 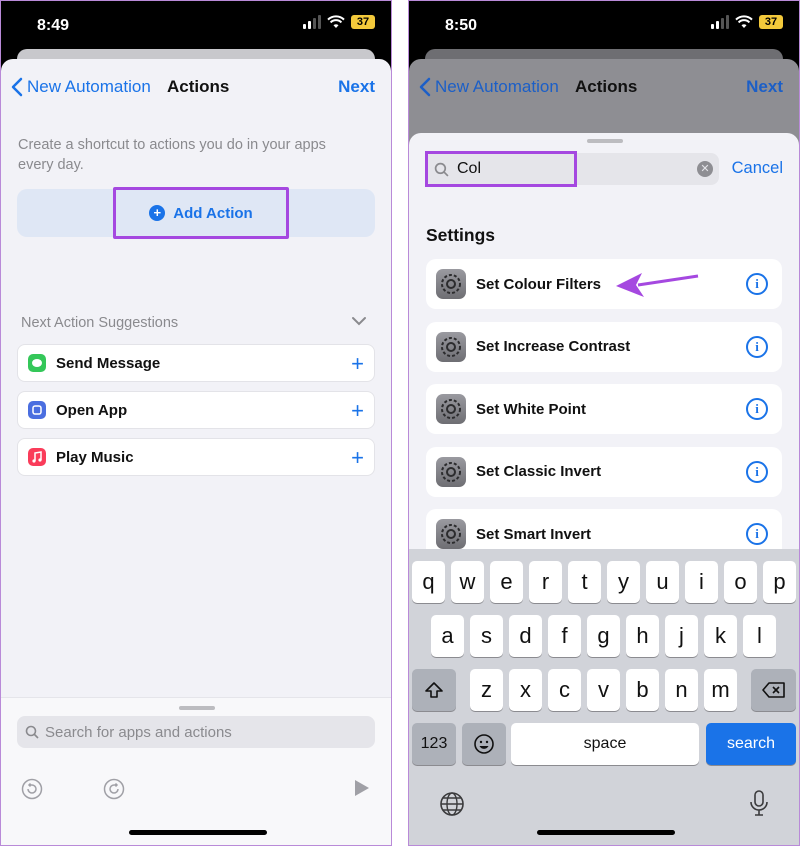 What do you see at coordinates (623, 582) in the screenshot?
I see `key-y: y` at bounding box center [623, 582].